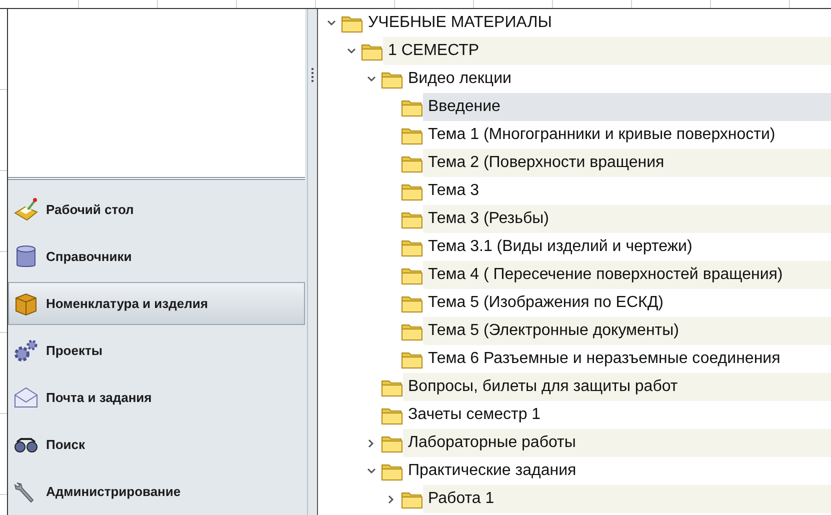 The width and height of the screenshot is (831, 515). Describe the element at coordinates (26, 303) in the screenshot. I see `box-icon` at that location.